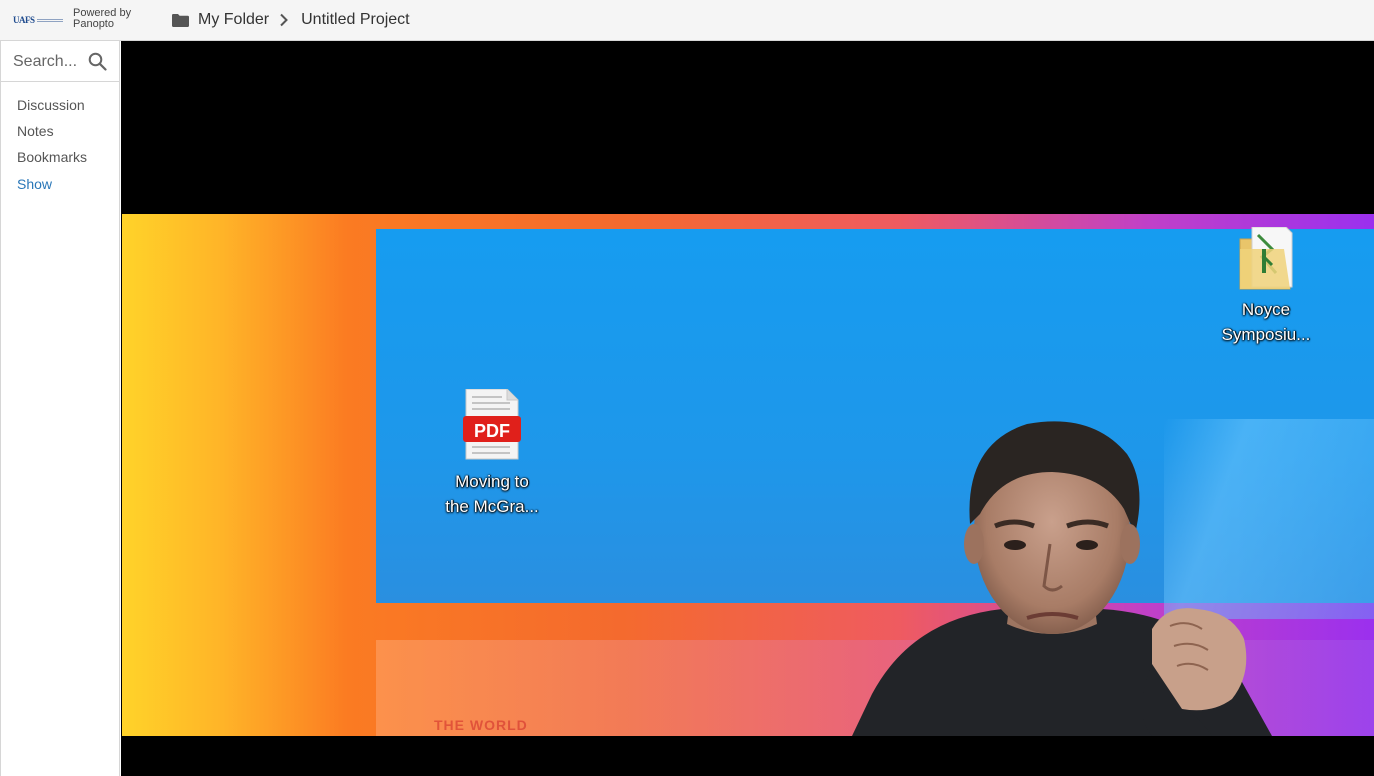  What do you see at coordinates (1087, 575) in the screenshot?
I see `presenter-webcam` at bounding box center [1087, 575].